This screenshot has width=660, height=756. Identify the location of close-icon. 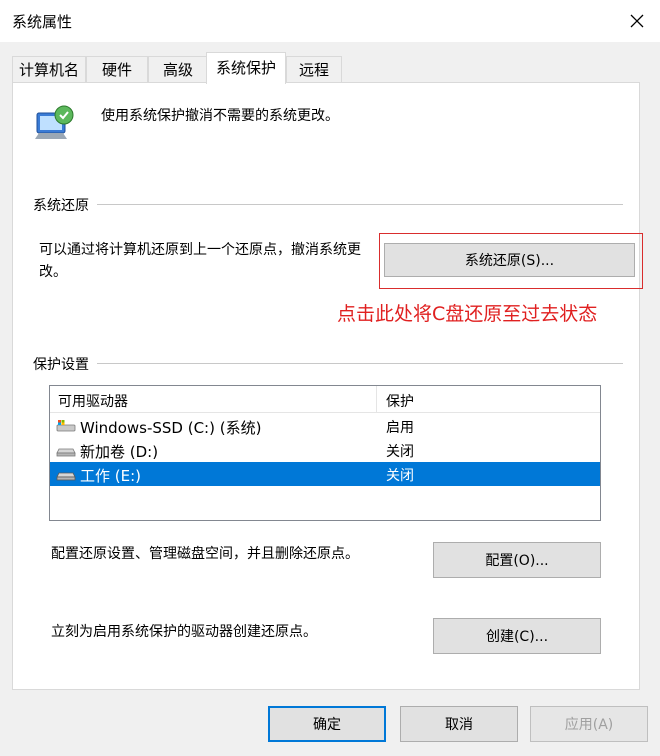
(637, 21).